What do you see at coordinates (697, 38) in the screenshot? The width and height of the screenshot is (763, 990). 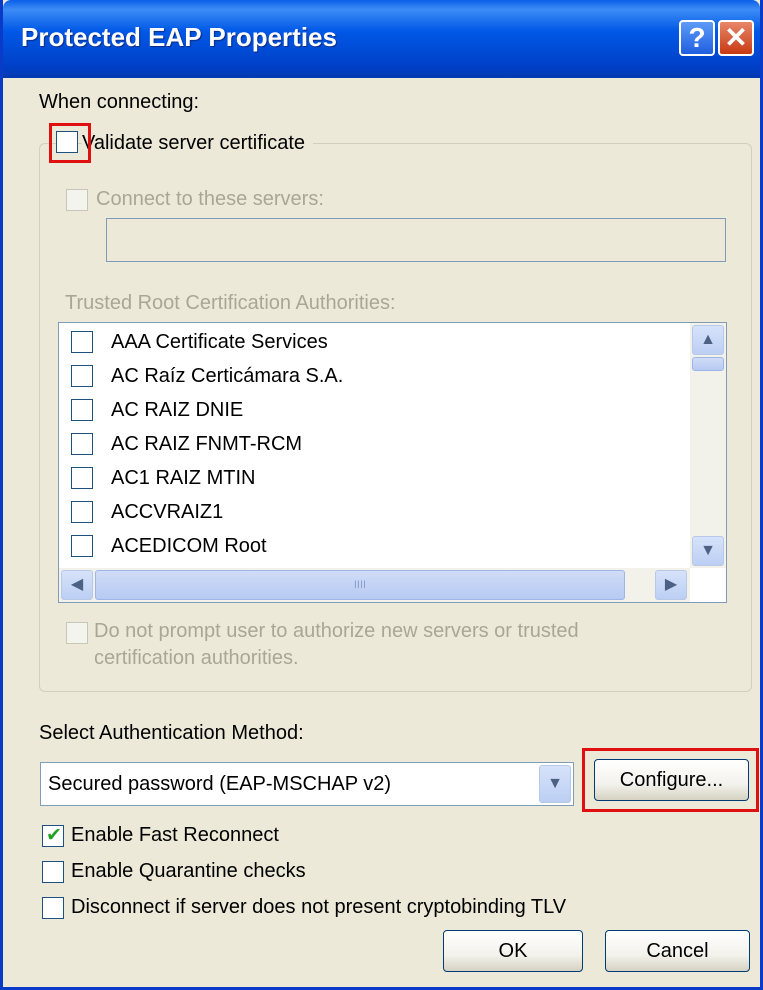 I see `help-button: ?` at bounding box center [697, 38].